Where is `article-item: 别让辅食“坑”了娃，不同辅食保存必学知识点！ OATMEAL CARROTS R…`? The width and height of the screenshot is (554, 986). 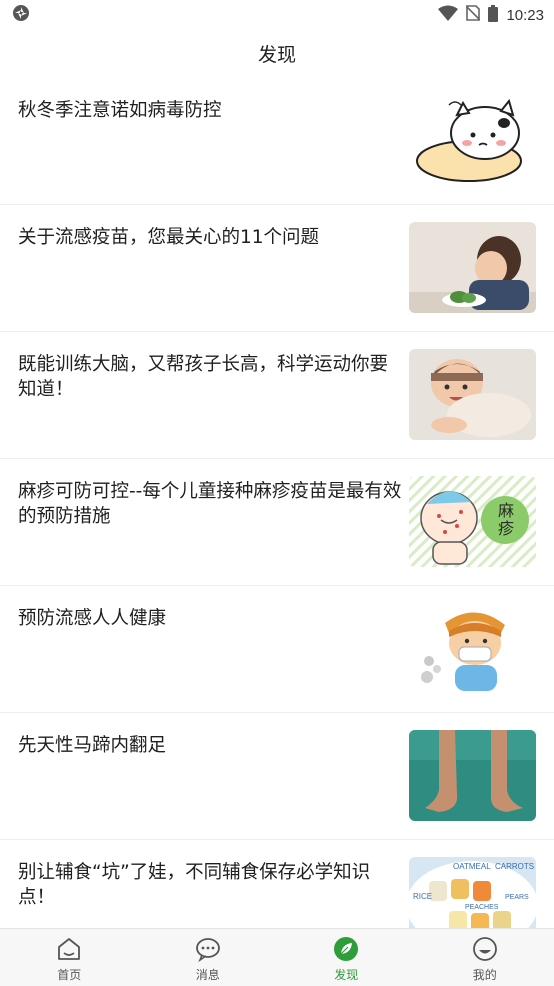
article-item: 别让辅食“坑”了娃，不同辅食保存必学知识点！ OATMEAL CARROTS R… is located at coordinates (277, 884).